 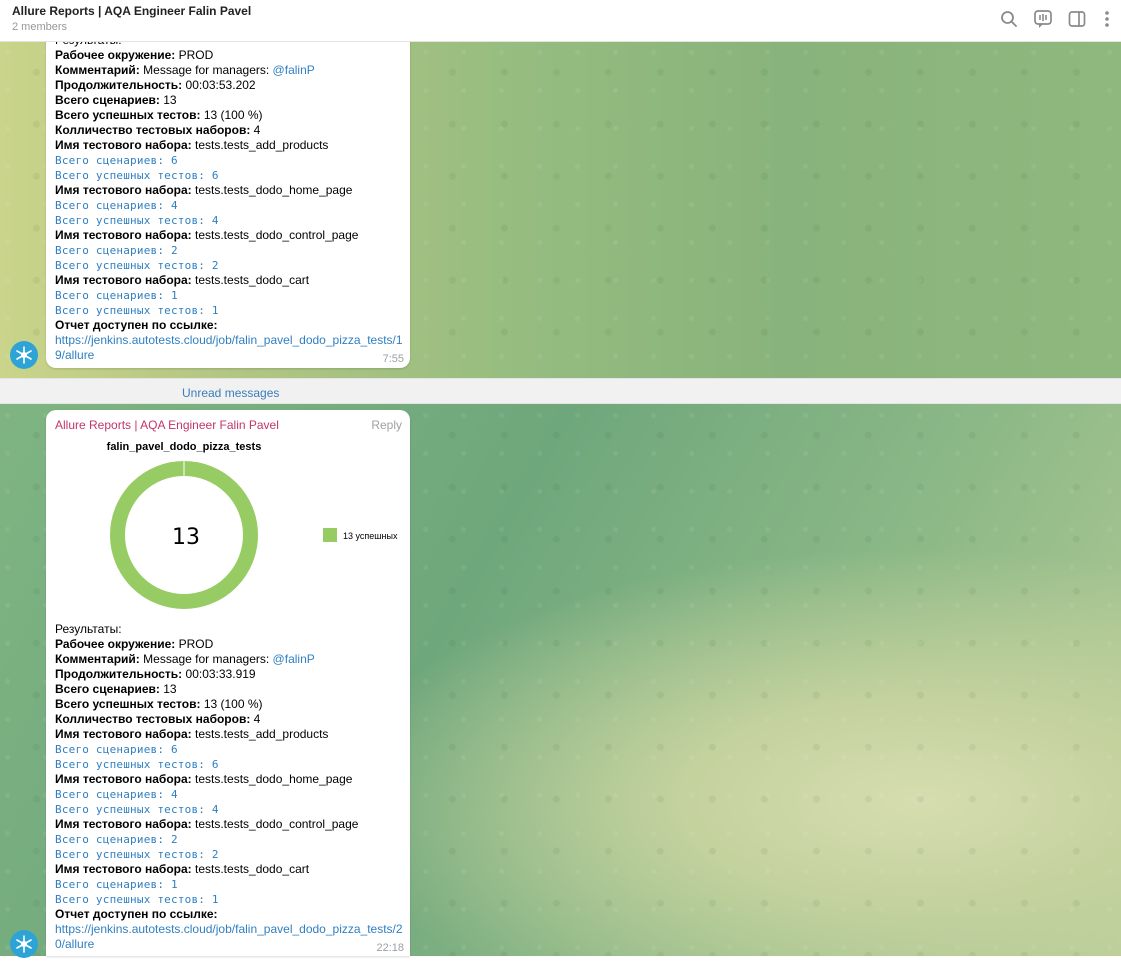 What do you see at coordinates (231, 393) in the screenshot?
I see `unread-label: Unread messages` at bounding box center [231, 393].